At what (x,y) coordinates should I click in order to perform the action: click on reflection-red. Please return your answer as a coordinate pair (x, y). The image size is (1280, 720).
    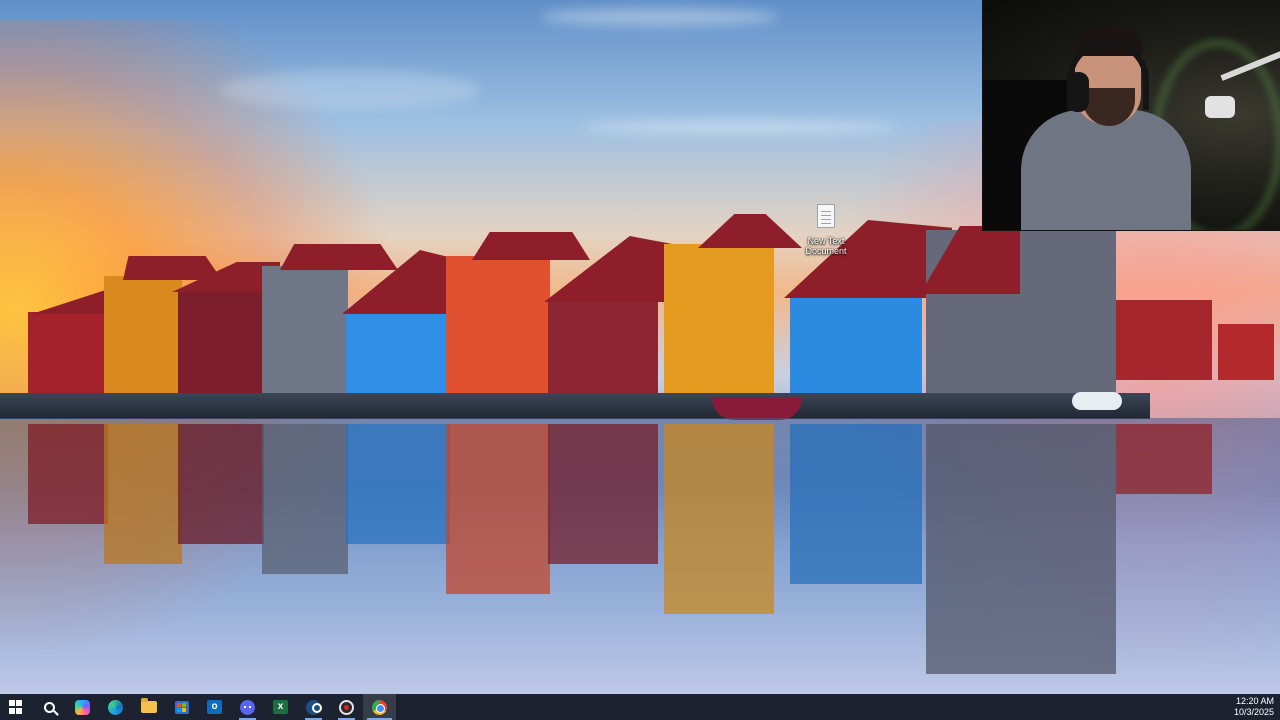
    Looking at the image, I should click on (68, 474).